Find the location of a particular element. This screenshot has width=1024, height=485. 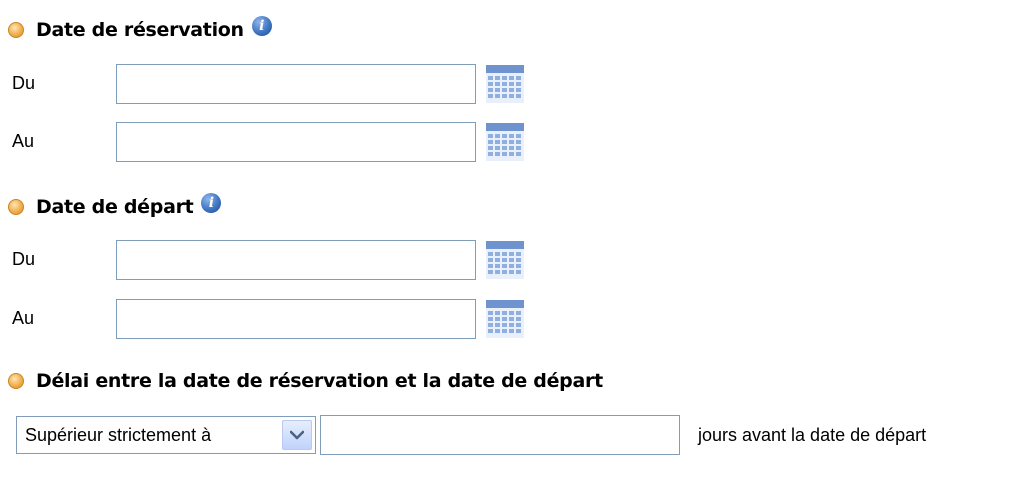

comparison-select-value: Supérieur strictement à is located at coordinates (118, 434).